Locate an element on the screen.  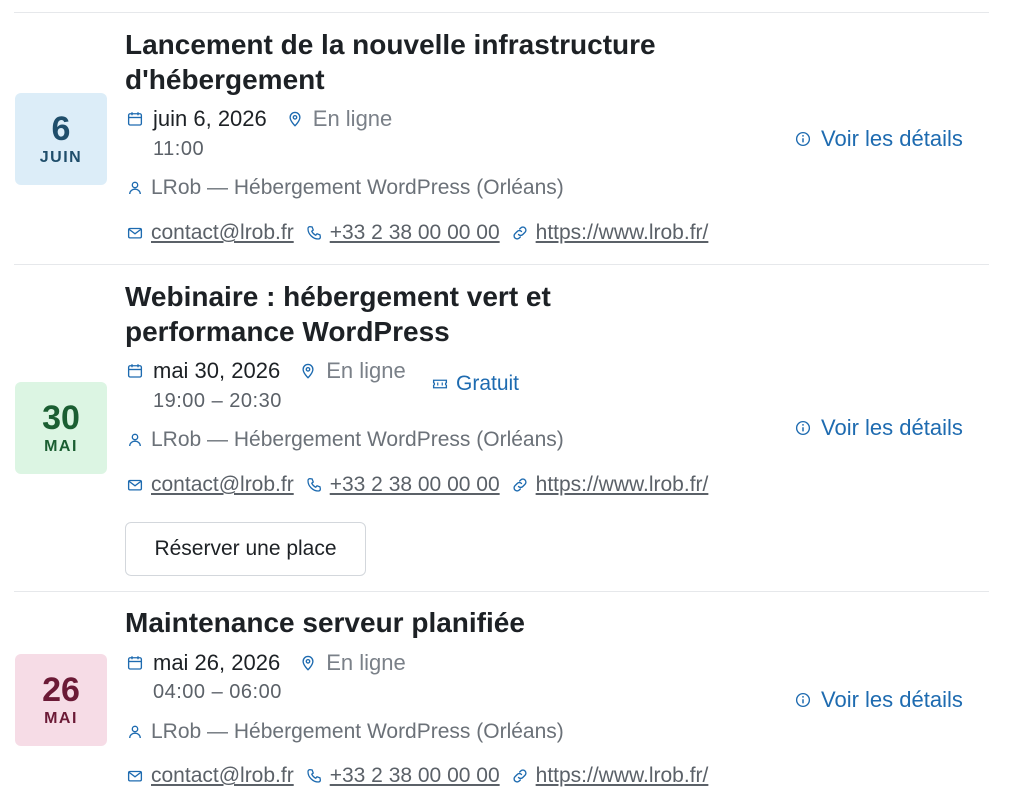
date-month: JUIN is located at coordinates (61, 157).